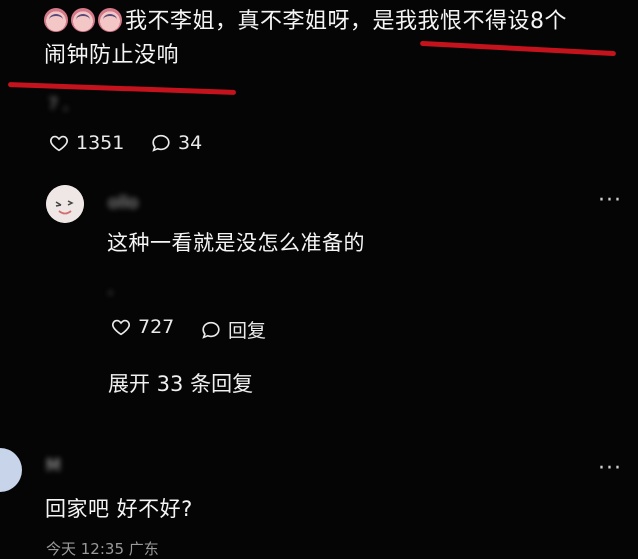  I want to click on next-comment-meta: 今天 12:35 广东, so click(102, 549).